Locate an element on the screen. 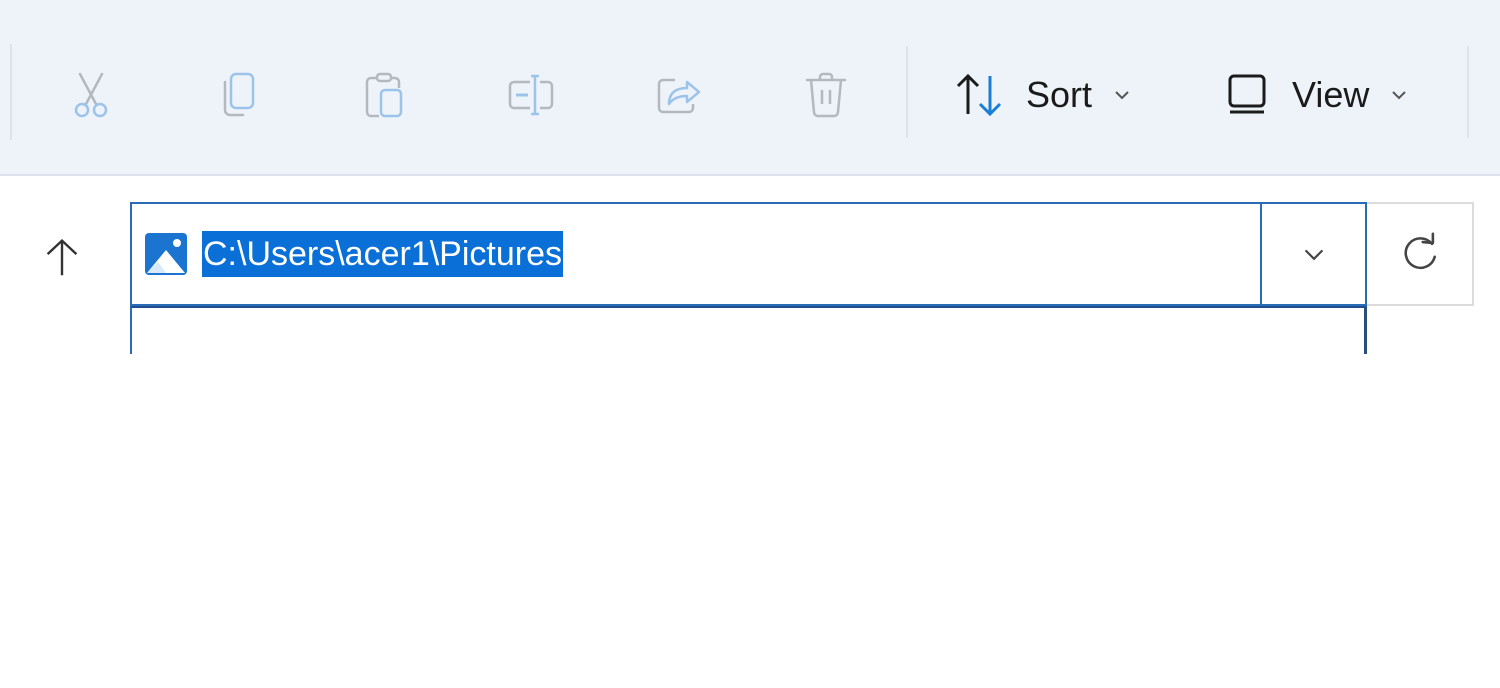 The height and width of the screenshot is (688, 1500). refresh-button is located at coordinates (1420, 254).